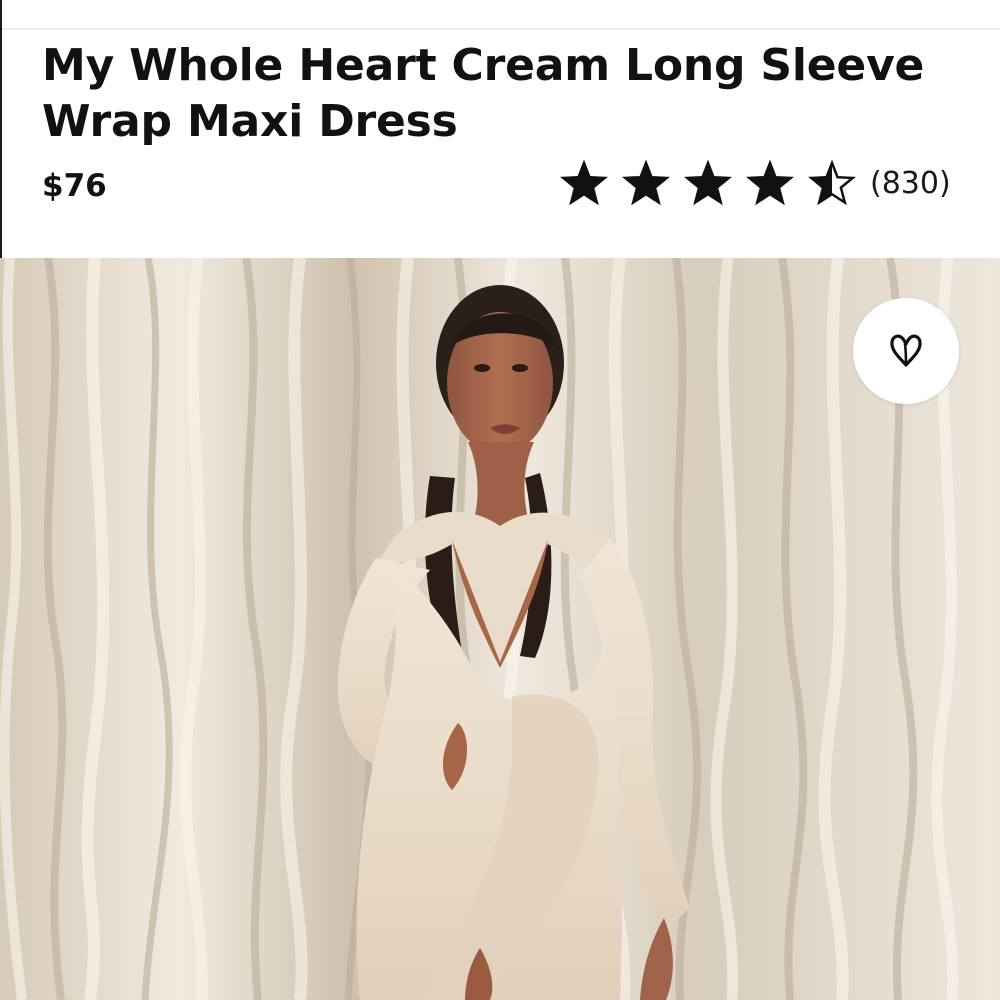 The width and height of the screenshot is (1000, 1000). I want to click on heart-icon, so click(906, 350).